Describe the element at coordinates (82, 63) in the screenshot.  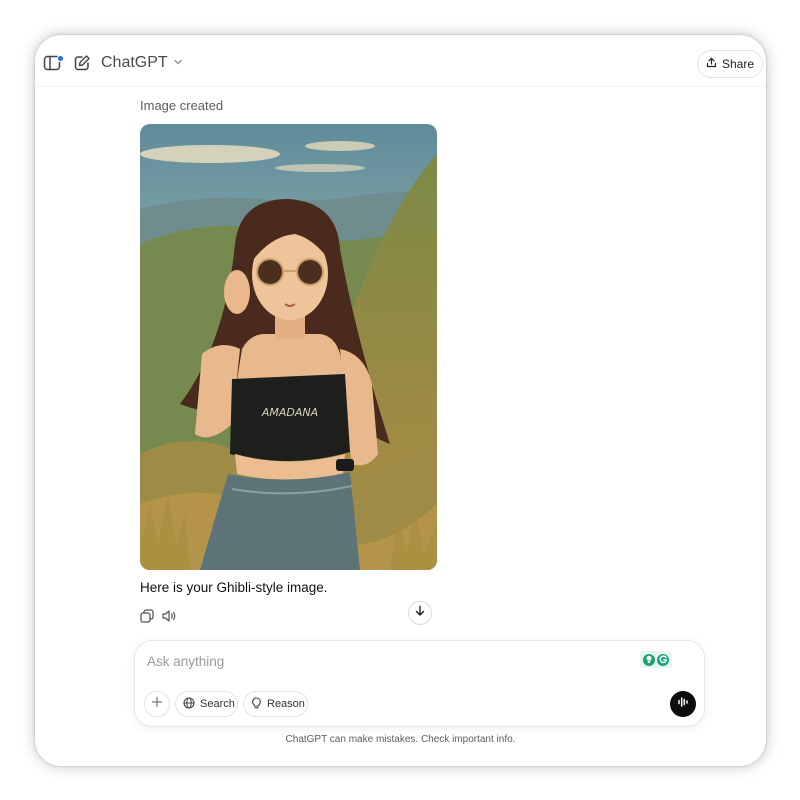
I see `new-chat-icon` at that location.